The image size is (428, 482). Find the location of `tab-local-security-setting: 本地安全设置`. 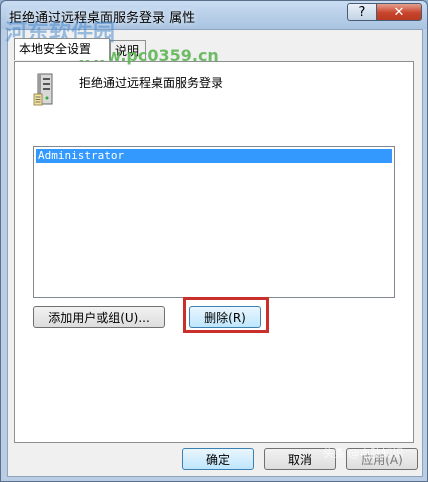

tab-local-security-setting: 本地安全设置 is located at coordinates (62, 49).